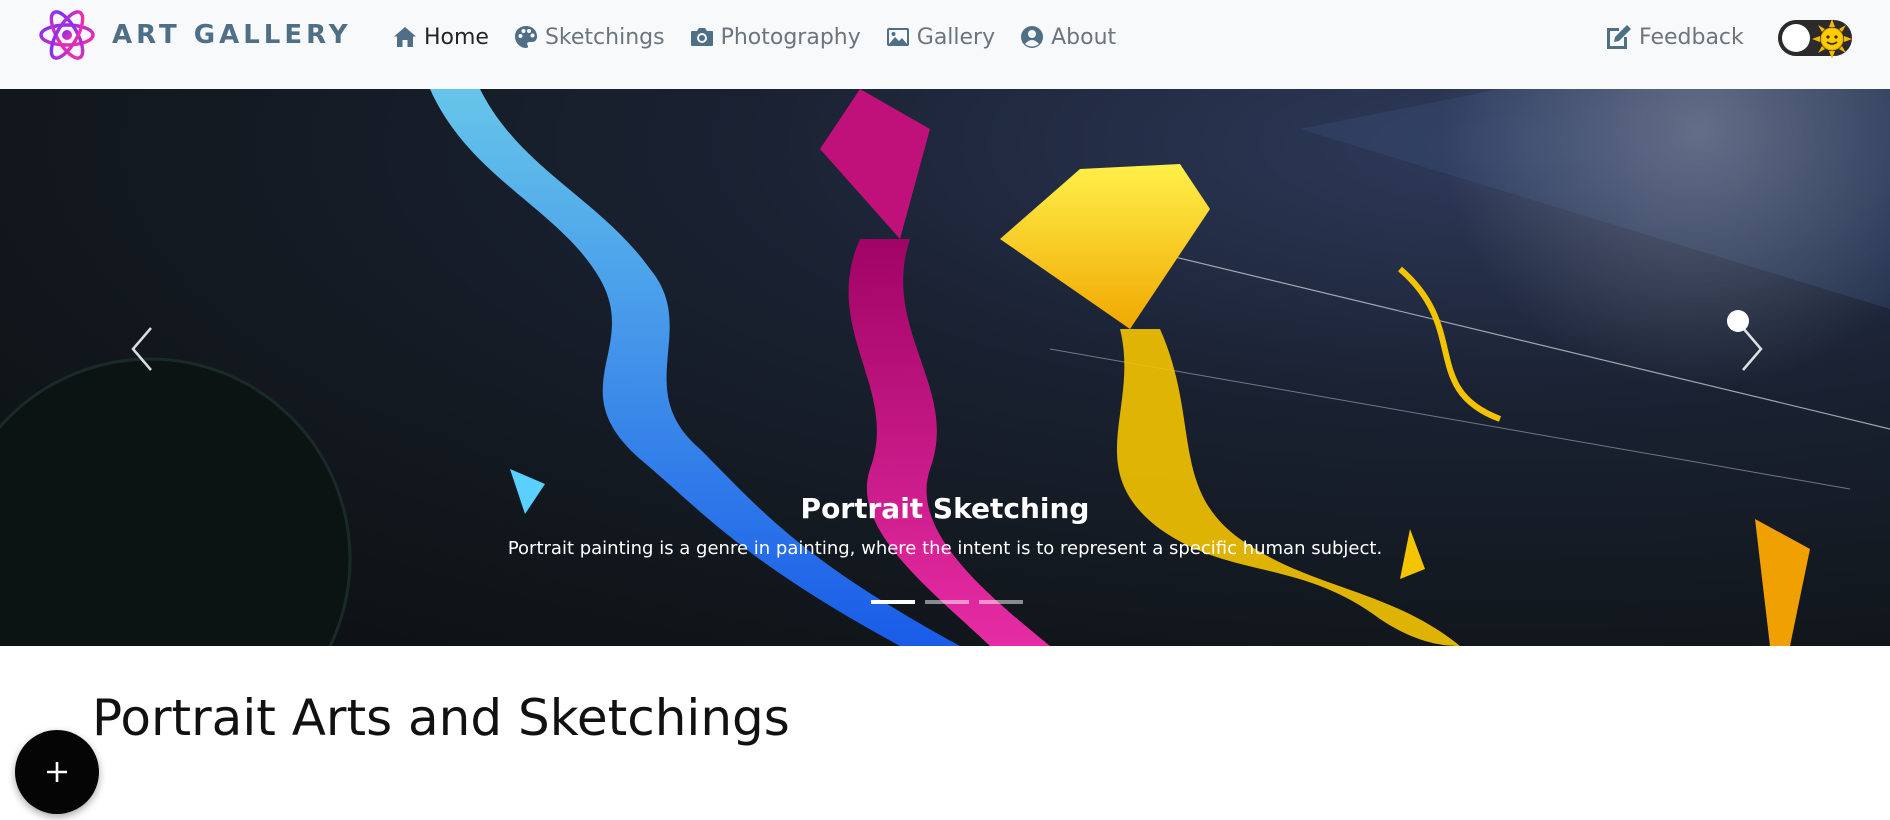 The width and height of the screenshot is (1890, 820). I want to click on nav-item-label: Sketchings, so click(604, 37).